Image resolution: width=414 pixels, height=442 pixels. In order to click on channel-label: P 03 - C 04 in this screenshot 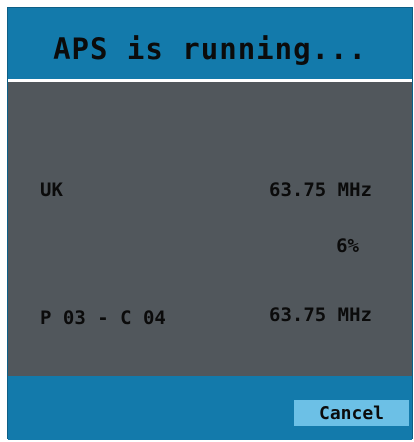, I will do `click(103, 318)`.